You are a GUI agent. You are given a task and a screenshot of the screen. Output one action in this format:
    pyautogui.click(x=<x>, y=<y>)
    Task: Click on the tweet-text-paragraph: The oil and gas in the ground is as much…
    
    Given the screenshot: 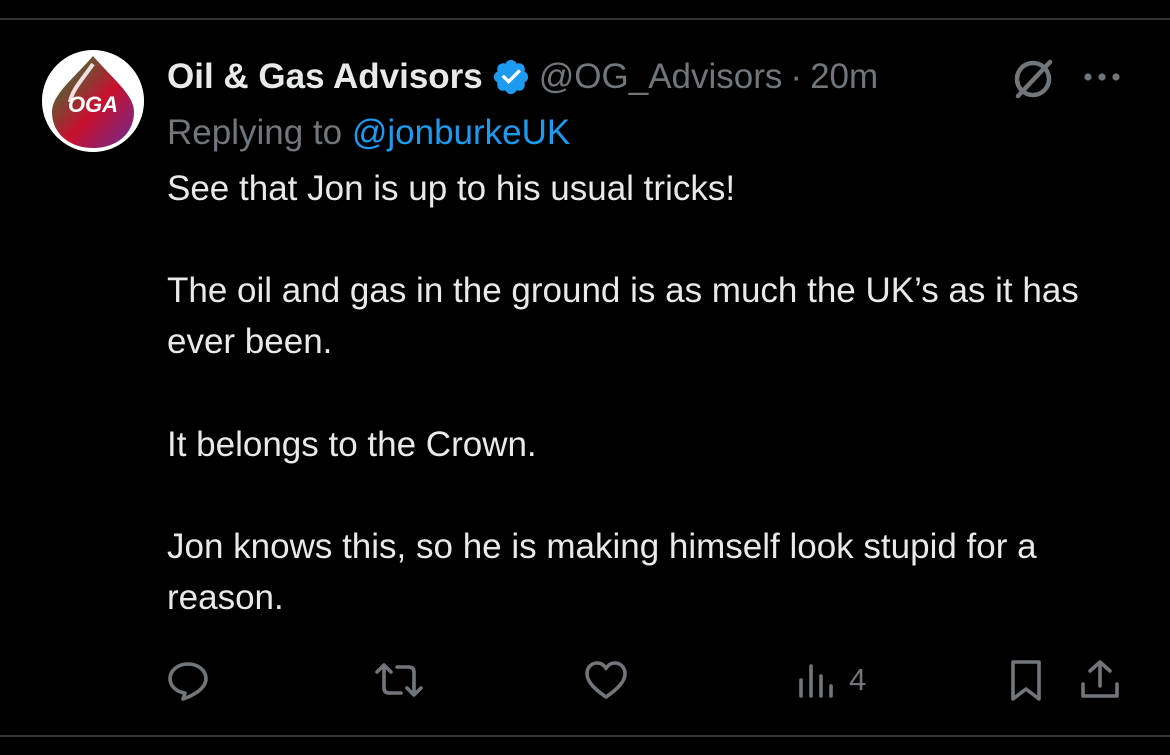 What is the action you would take?
    pyautogui.click(x=623, y=316)
    